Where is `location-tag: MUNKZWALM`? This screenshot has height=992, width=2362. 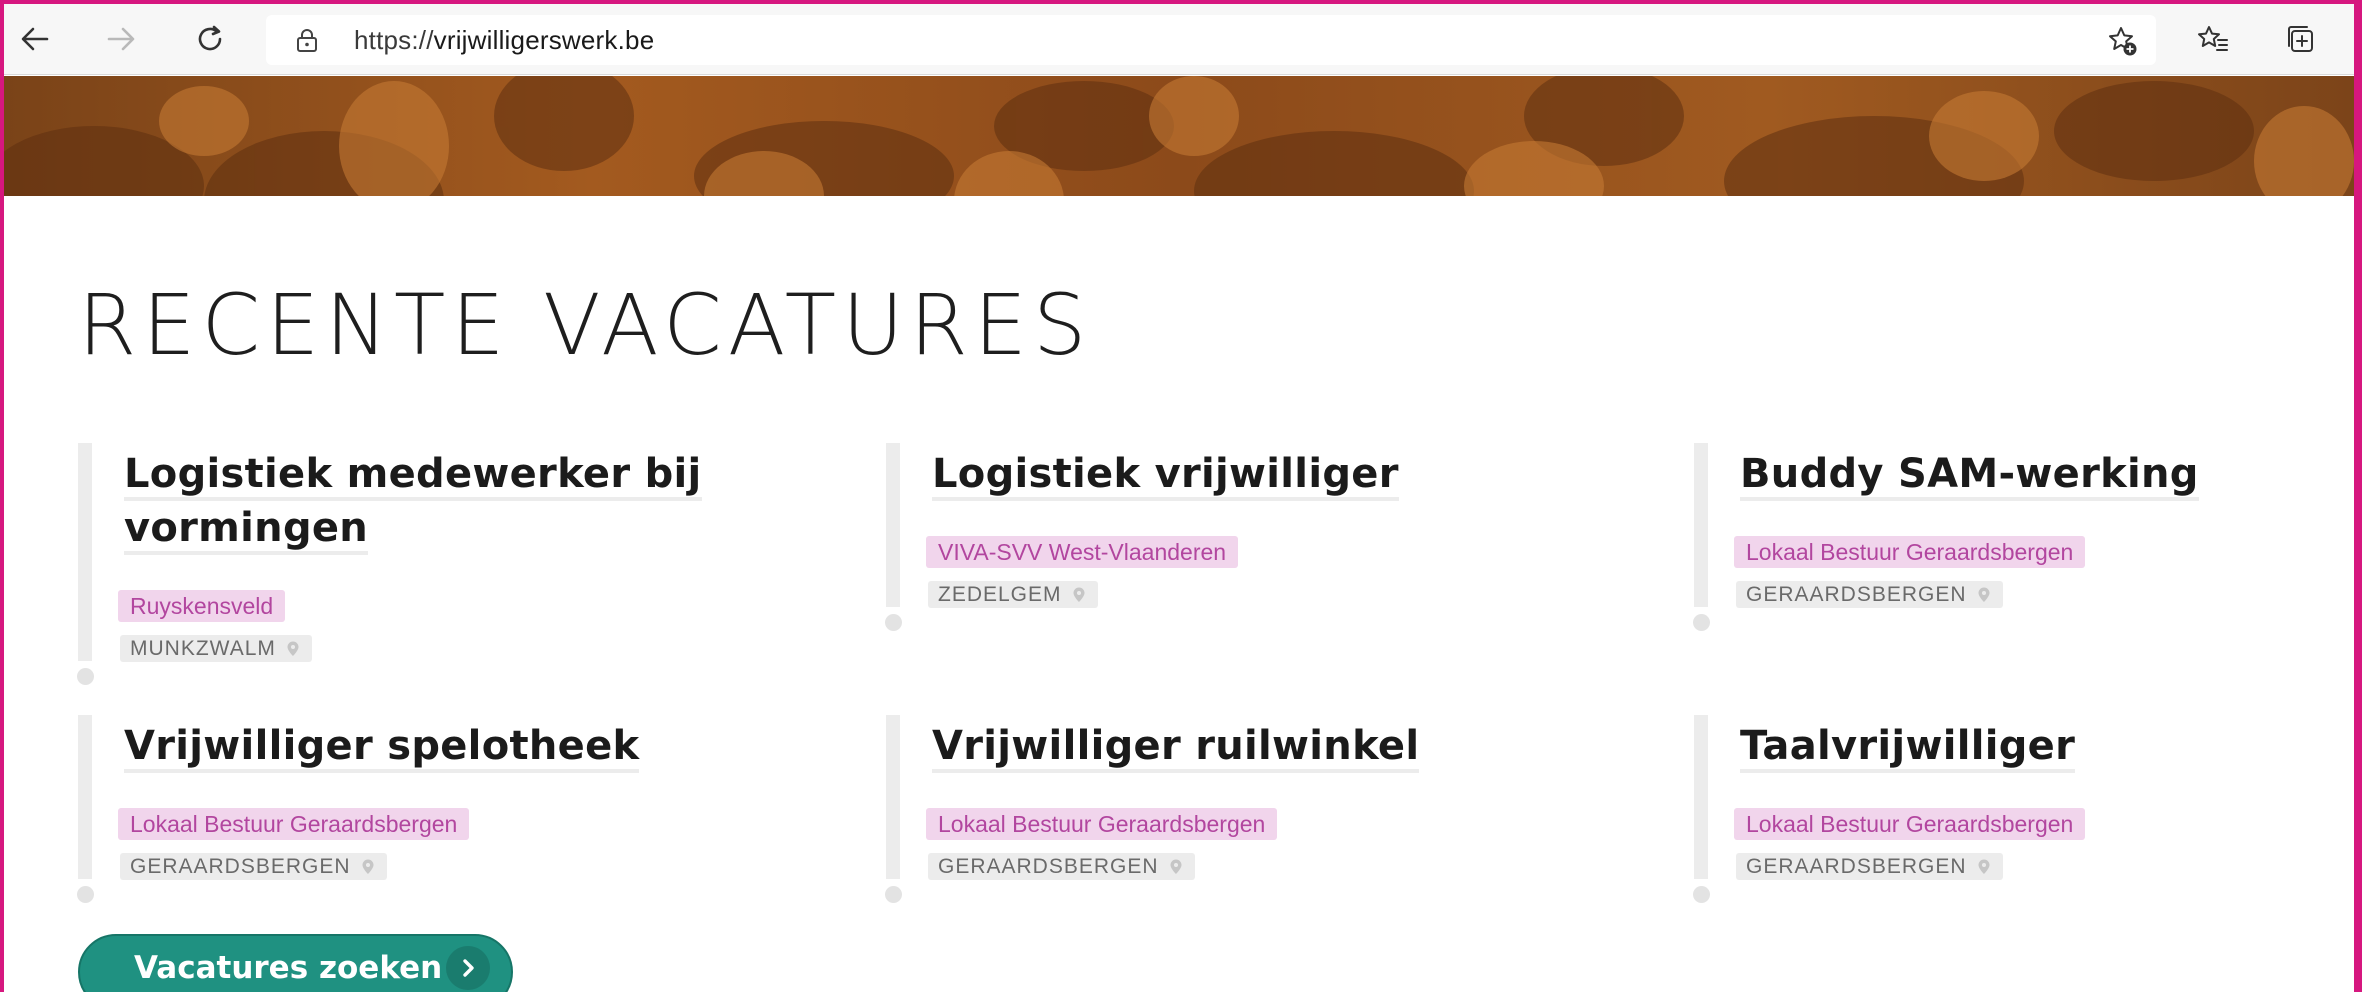 location-tag: MUNKZWALM is located at coordinates (216, 648).